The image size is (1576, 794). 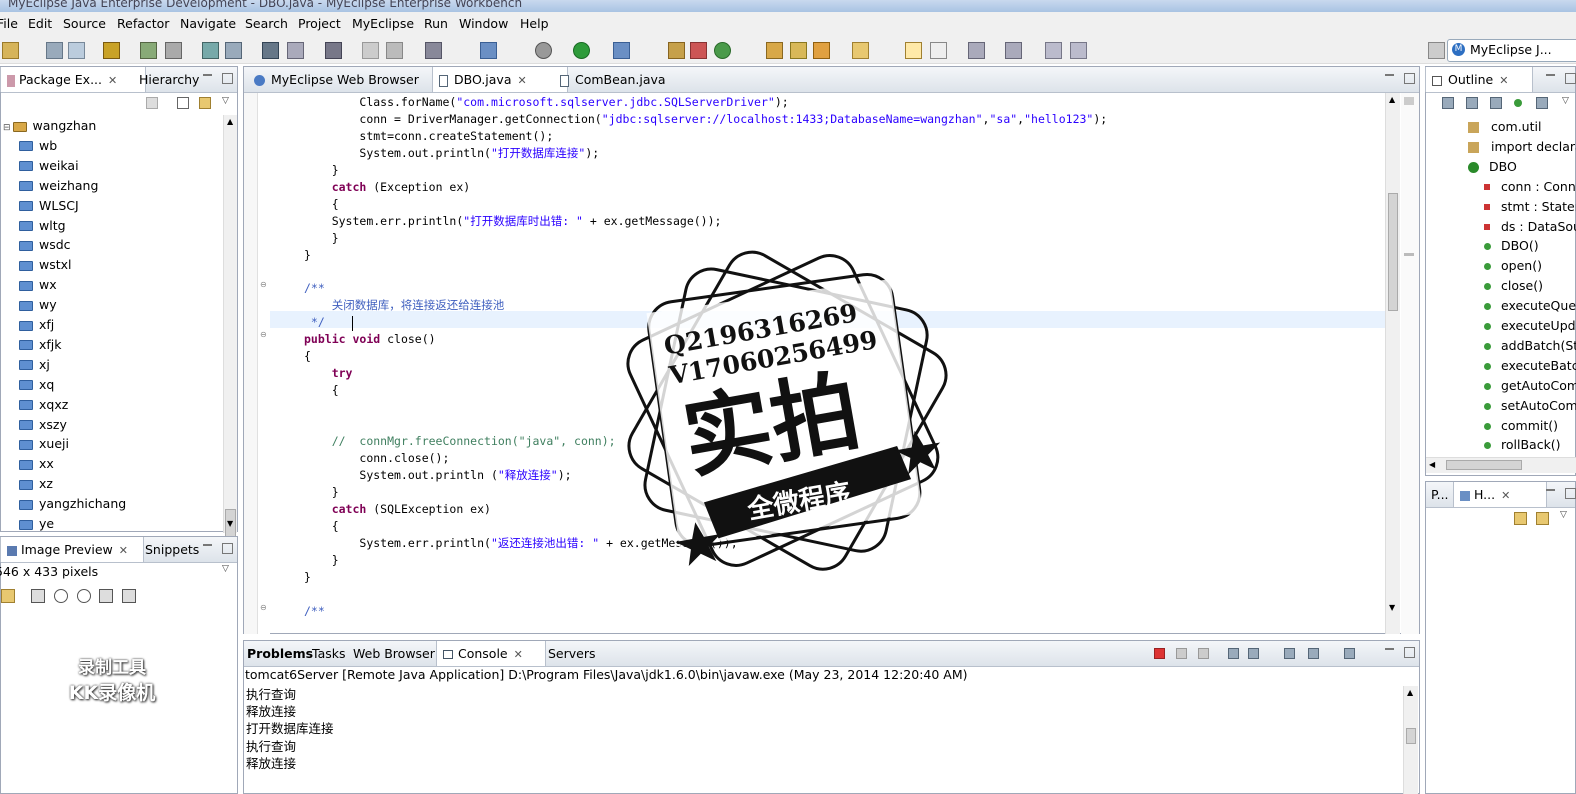 What do you see at coordinates (148, 50) in the screenshot?
I see `deploy-icon` at bounding box center [148, 50].